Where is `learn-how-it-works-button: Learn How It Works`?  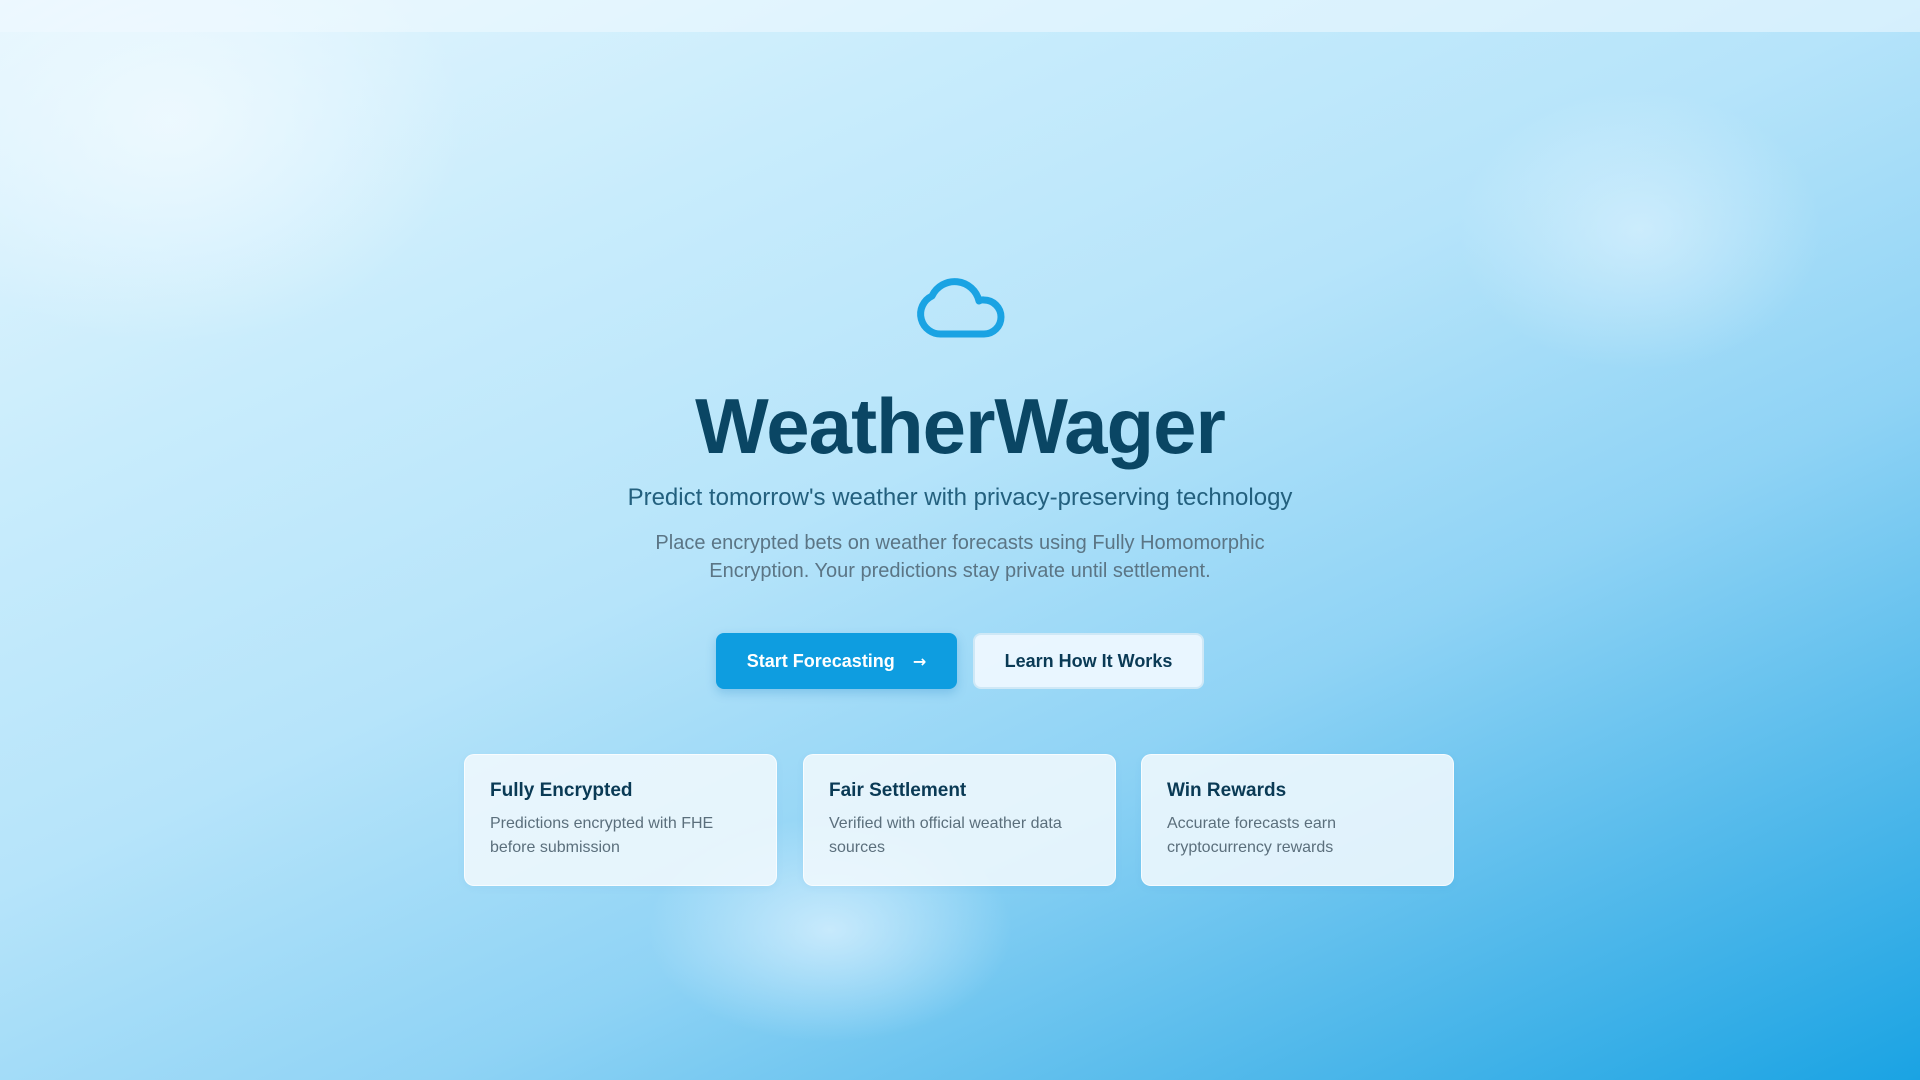
learn-how-it-works-button: Learn How It Works is located at coordinates (1088, 661).